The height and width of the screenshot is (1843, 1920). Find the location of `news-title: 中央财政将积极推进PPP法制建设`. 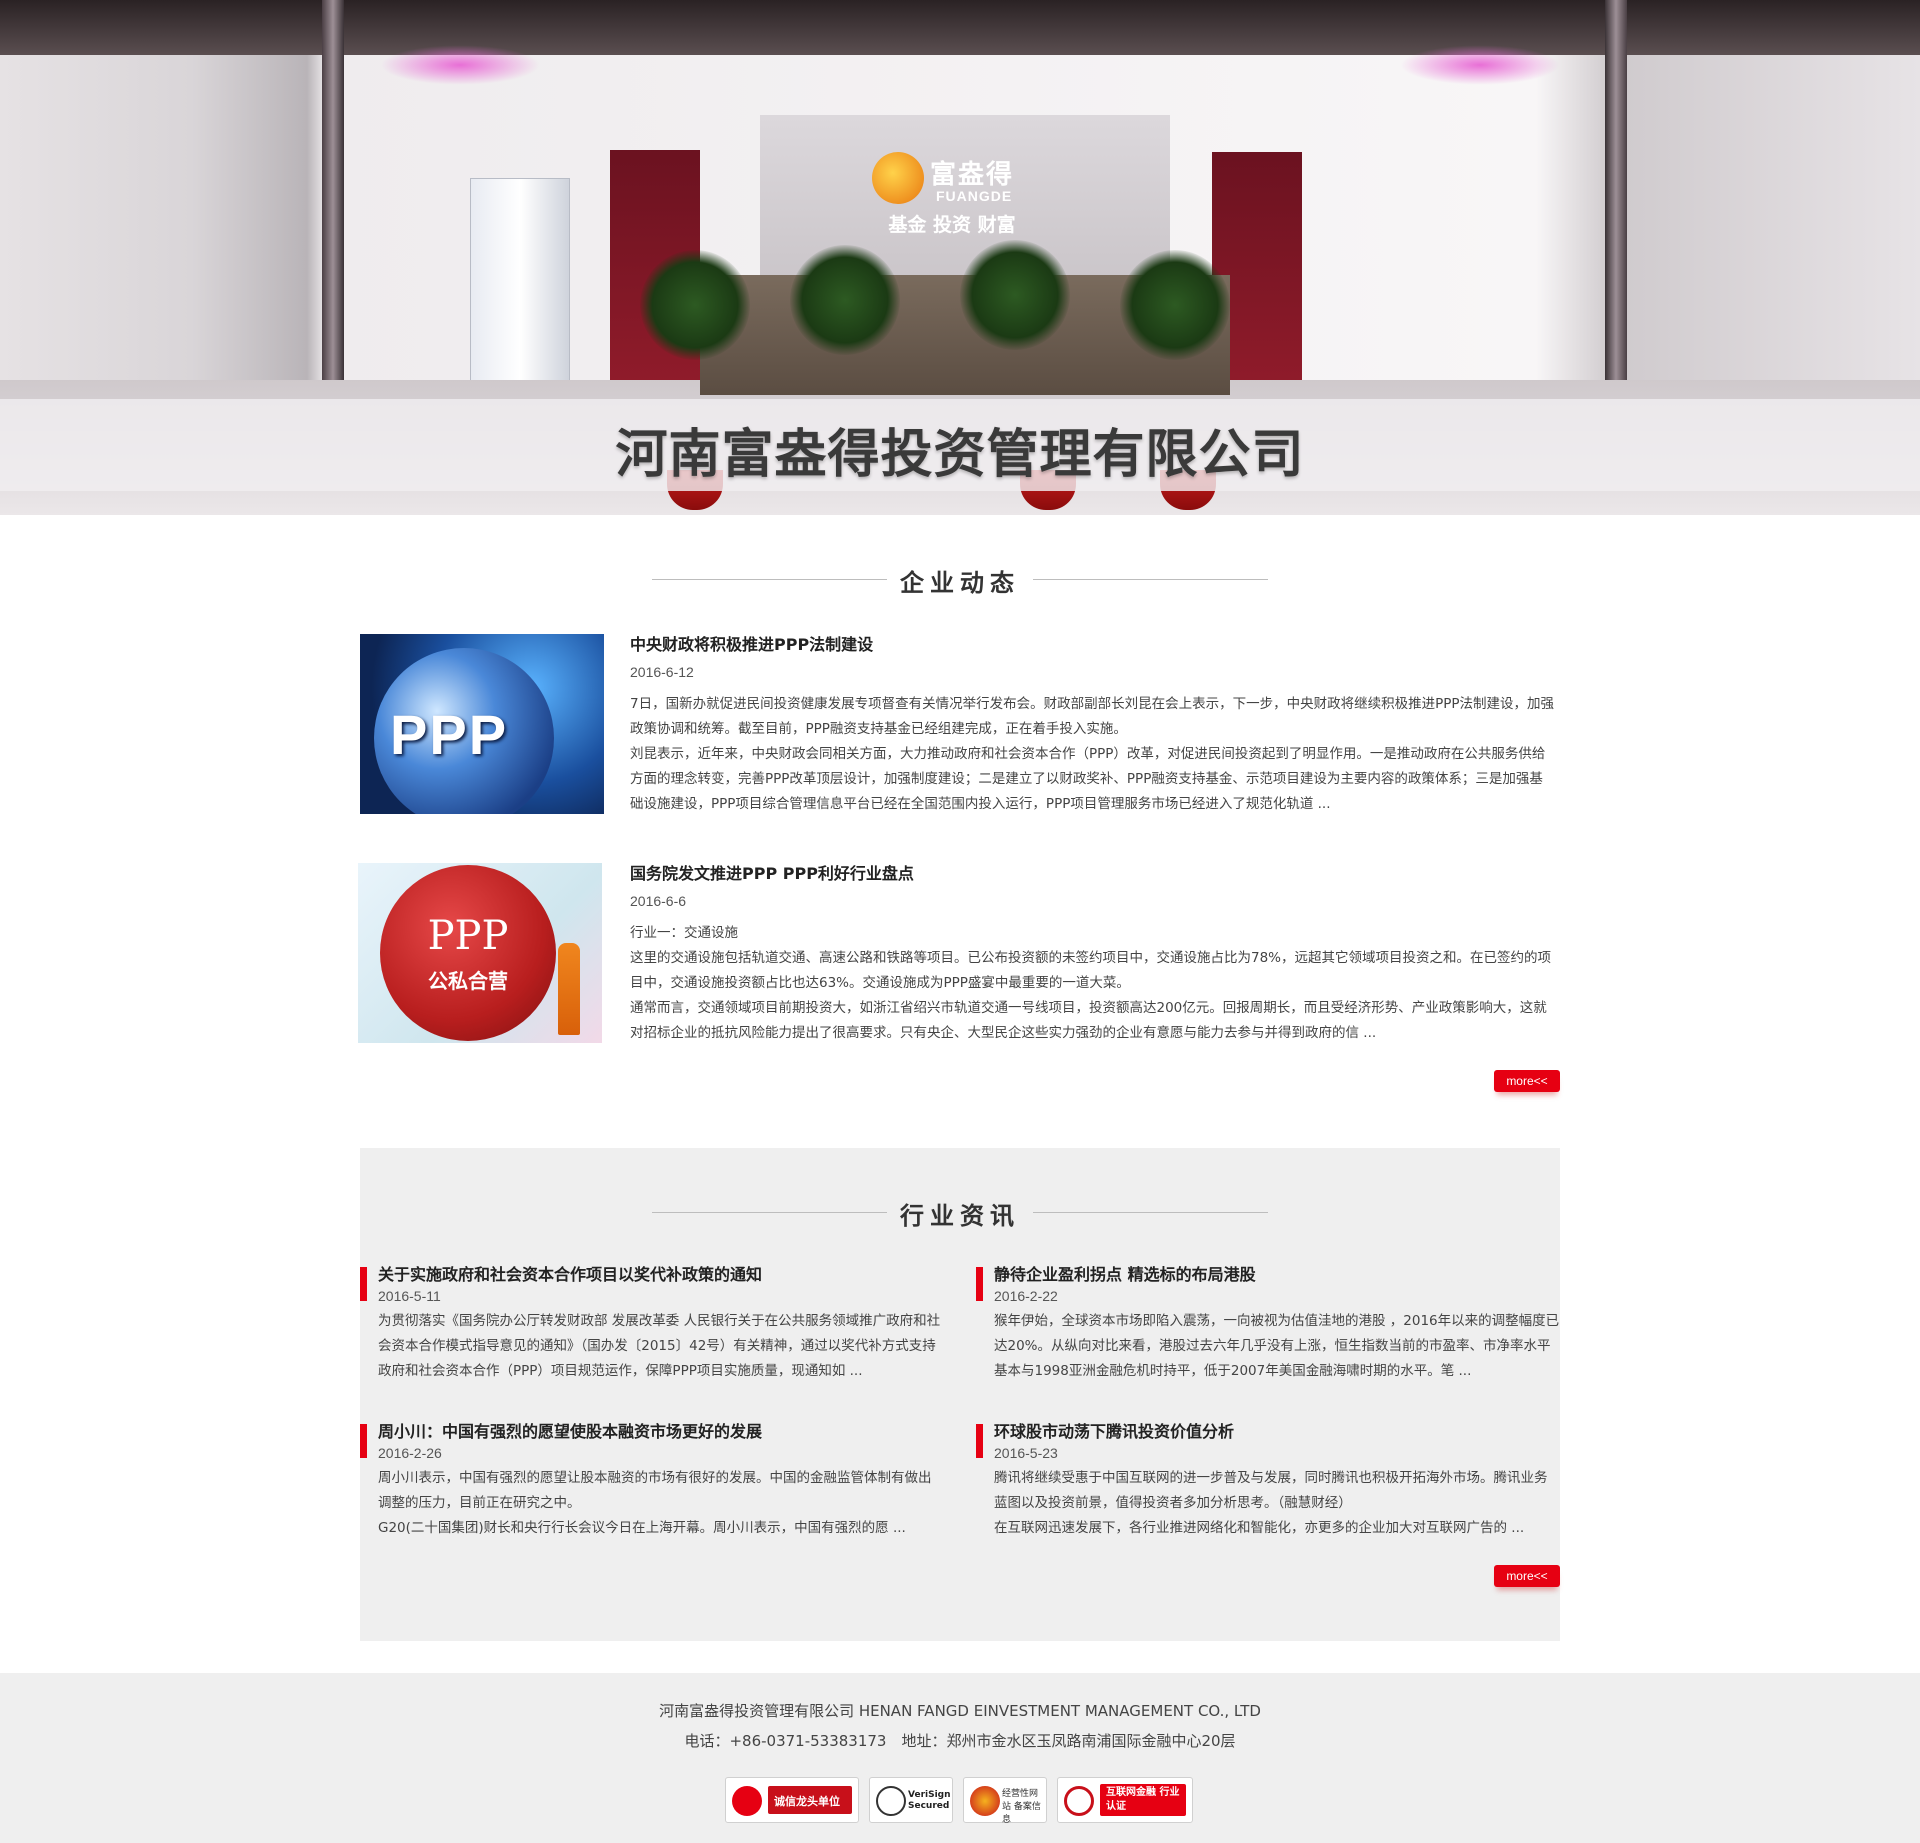

news-title: 中央财政将积极推进PPP法制建设 is located at coordinates (1093, 645).